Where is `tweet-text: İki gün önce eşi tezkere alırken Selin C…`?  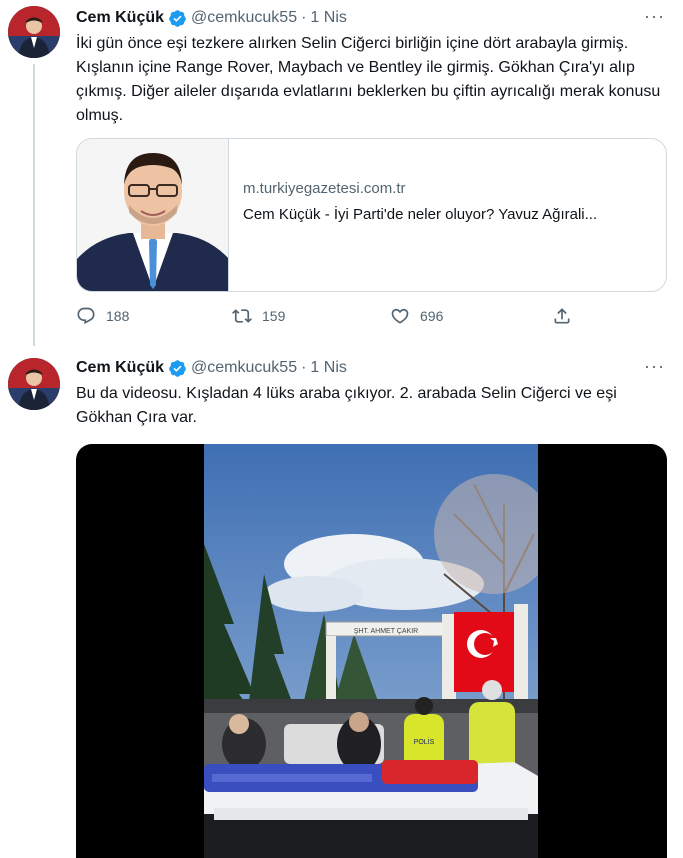 tweet-text: İki gün önce eşi tezkere alırken Selin C… is located at coordinates (368, 79).